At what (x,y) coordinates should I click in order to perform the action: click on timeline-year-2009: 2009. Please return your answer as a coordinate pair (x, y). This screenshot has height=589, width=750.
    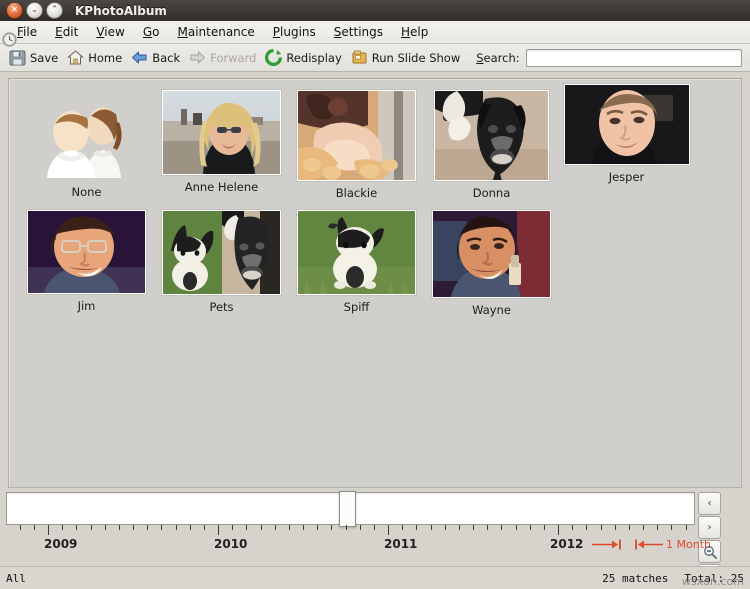
    Looking at the image, I should click on (61, 544).